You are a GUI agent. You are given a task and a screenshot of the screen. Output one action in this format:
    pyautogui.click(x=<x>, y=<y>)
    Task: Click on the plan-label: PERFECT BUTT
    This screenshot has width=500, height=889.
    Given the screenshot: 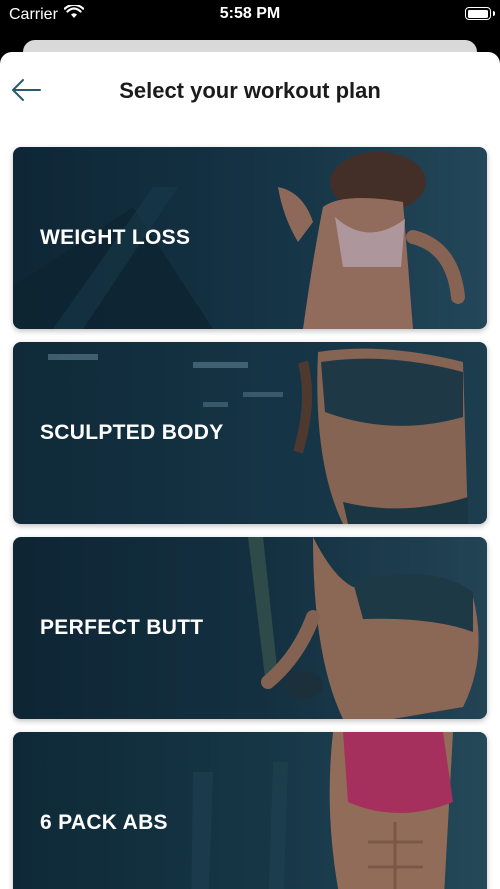 What is the action you would take?
    pyautogui.click(x=122, y=627)
    